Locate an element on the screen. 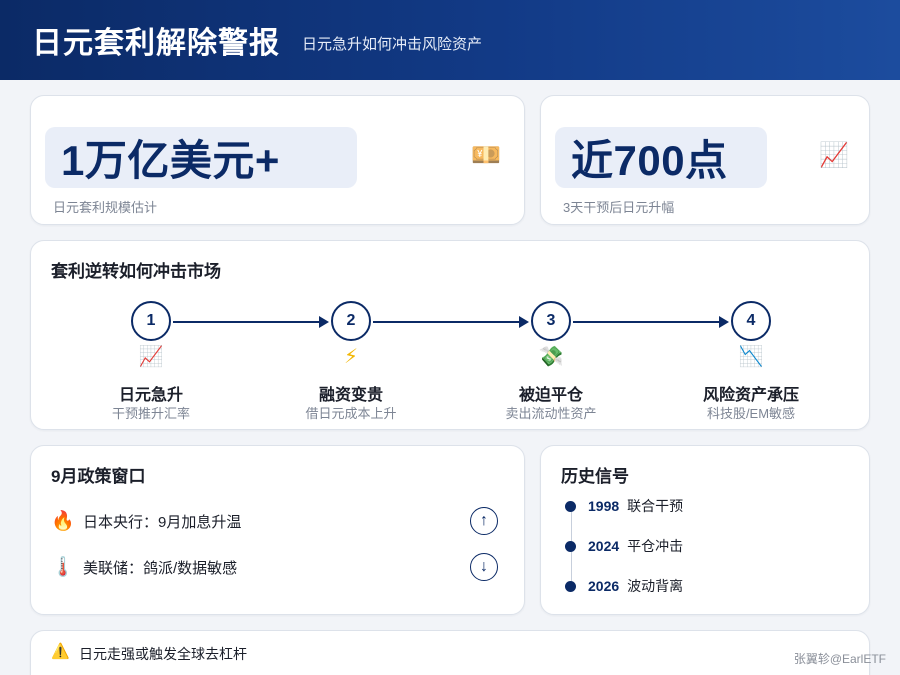 This screenshot has height=675, width=900. step-desc: 借日元成本上升 is located at coordinates (351, 413).